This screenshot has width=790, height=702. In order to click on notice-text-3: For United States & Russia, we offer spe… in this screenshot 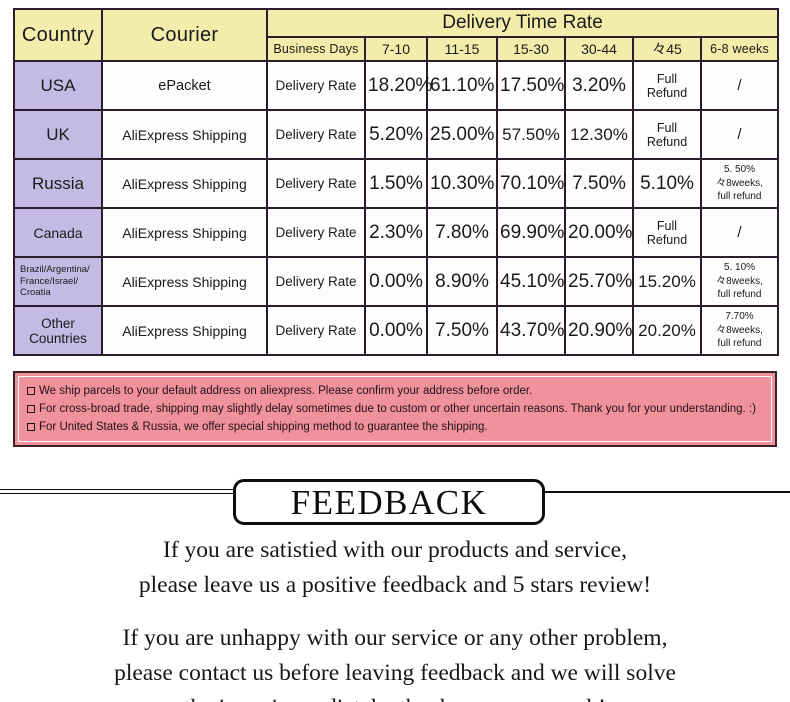, I will do `click(263, 426)`.